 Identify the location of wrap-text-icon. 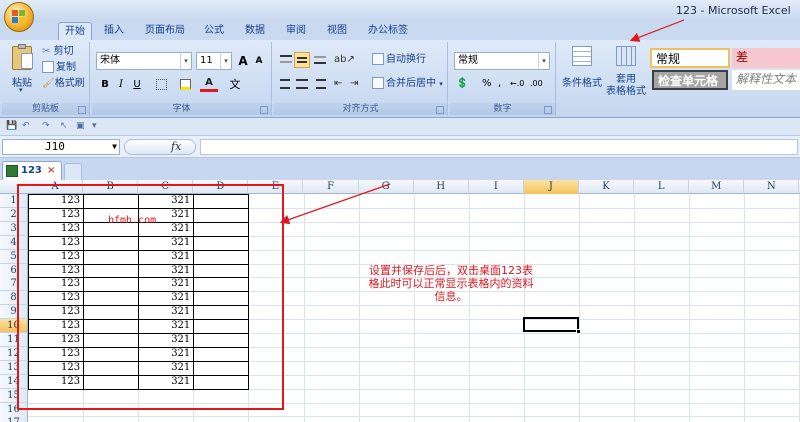
(378, 59).